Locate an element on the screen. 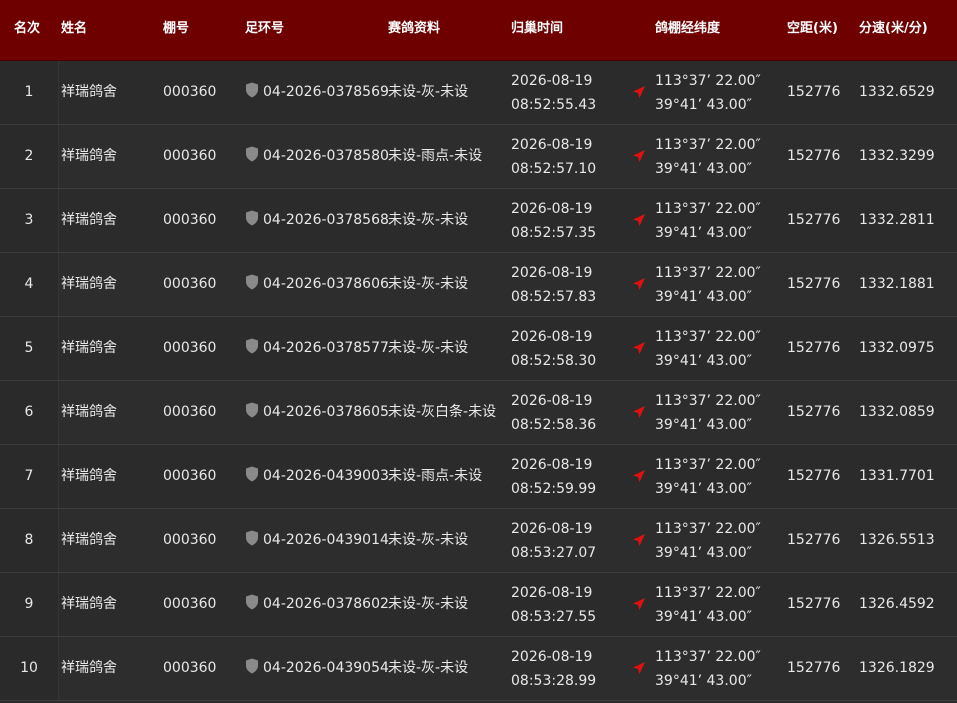 Image resolution: width=957 pixels, height=703 pixels. rank-value: 4 is located at coordinates (29, 284).